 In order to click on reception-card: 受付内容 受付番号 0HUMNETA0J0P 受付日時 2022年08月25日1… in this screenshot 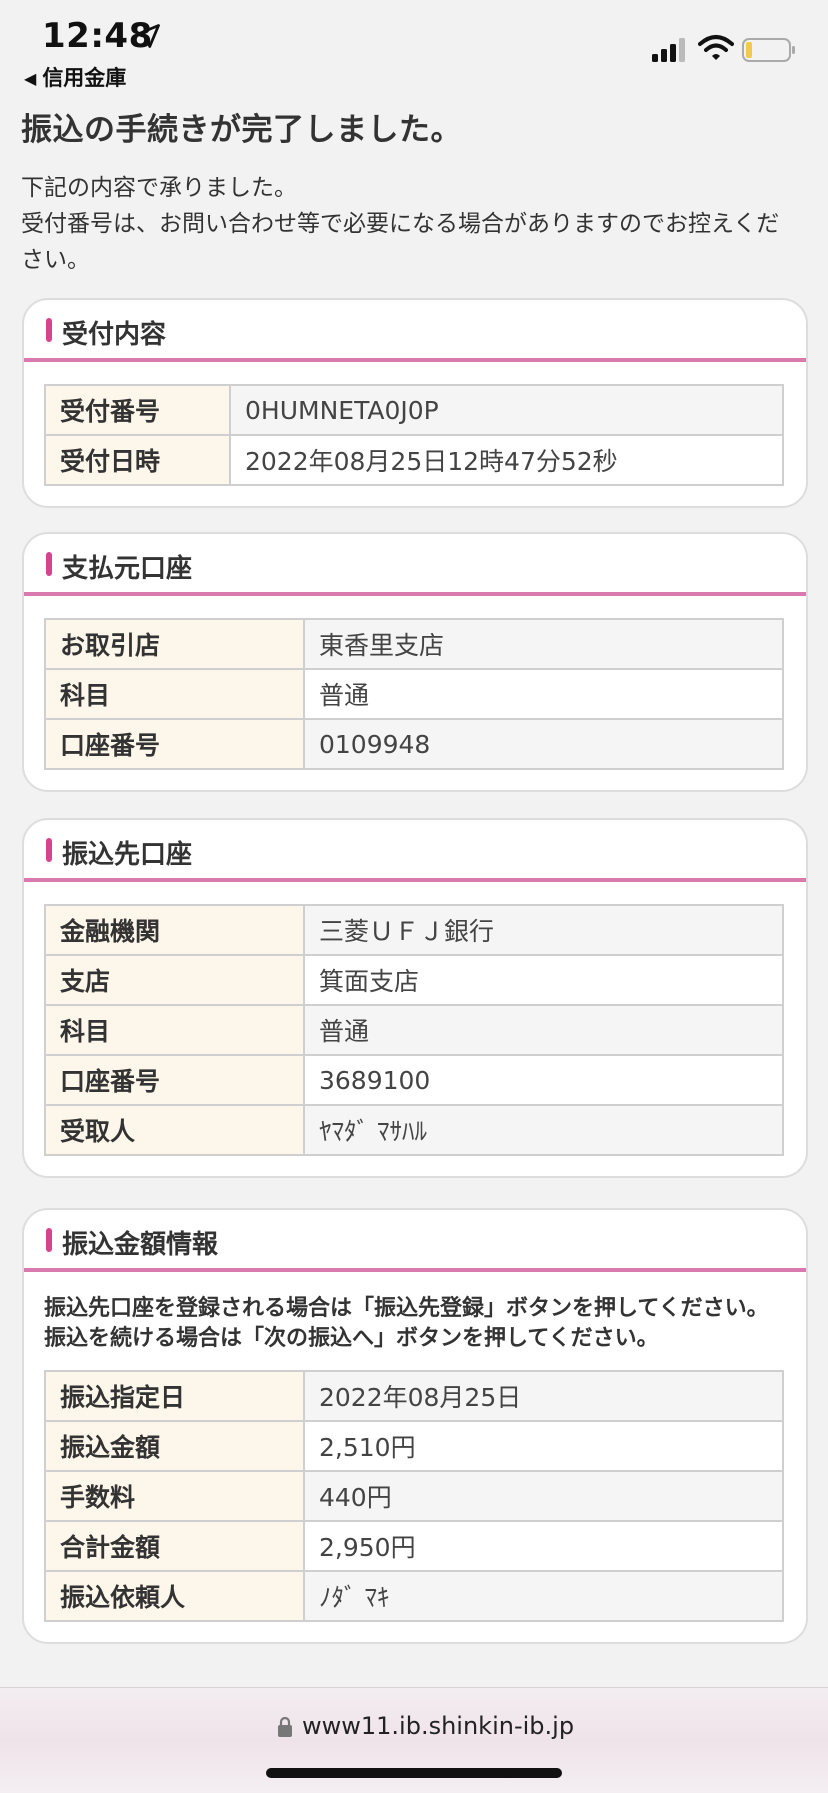, I will do `click(415, 403)`.